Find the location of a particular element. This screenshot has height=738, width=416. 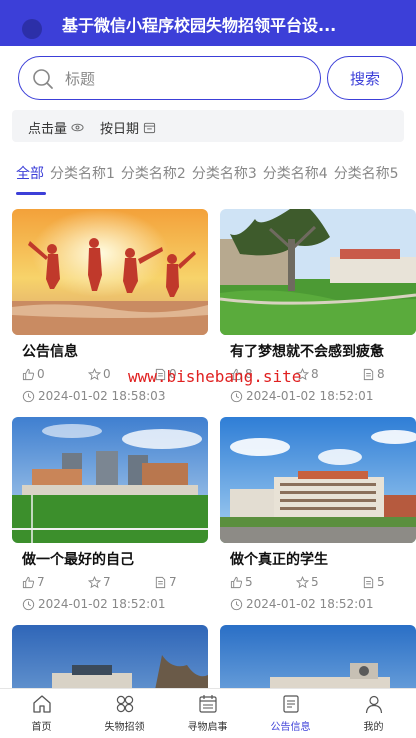

card-date-text: 2024-01-02 18:58:03 is located at coordinates (102, 396).